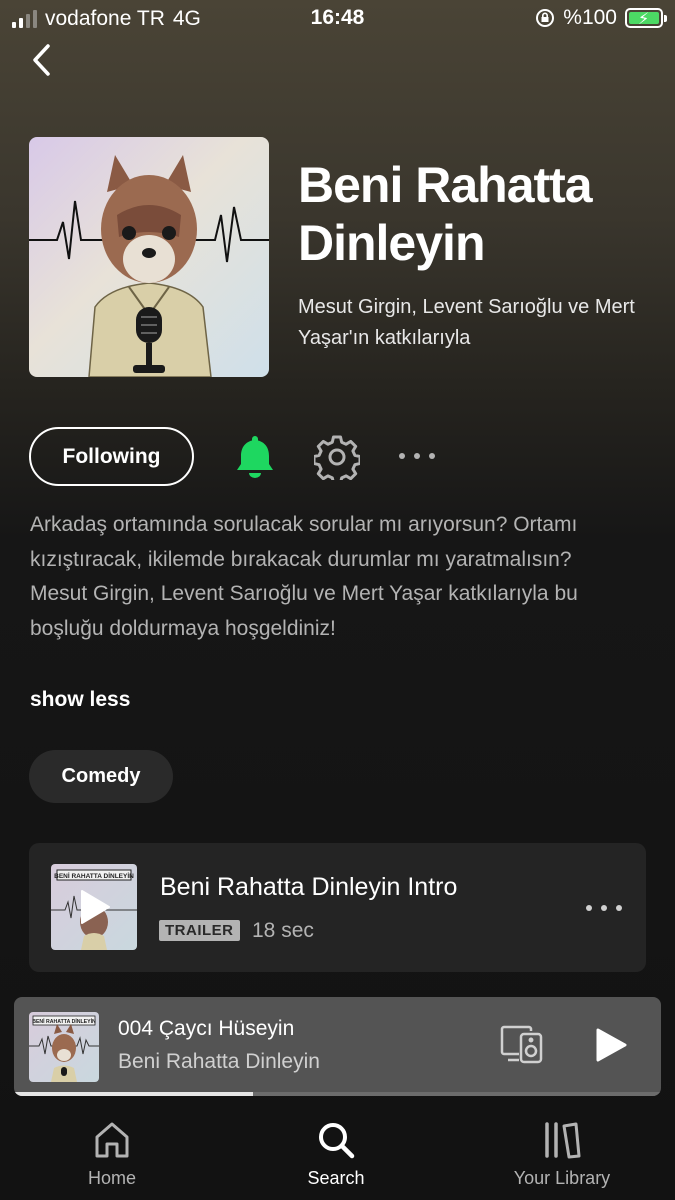 This screenshot has height=1200, width=675. I want to click on nav-library: Your Library, so click(562, 1154).